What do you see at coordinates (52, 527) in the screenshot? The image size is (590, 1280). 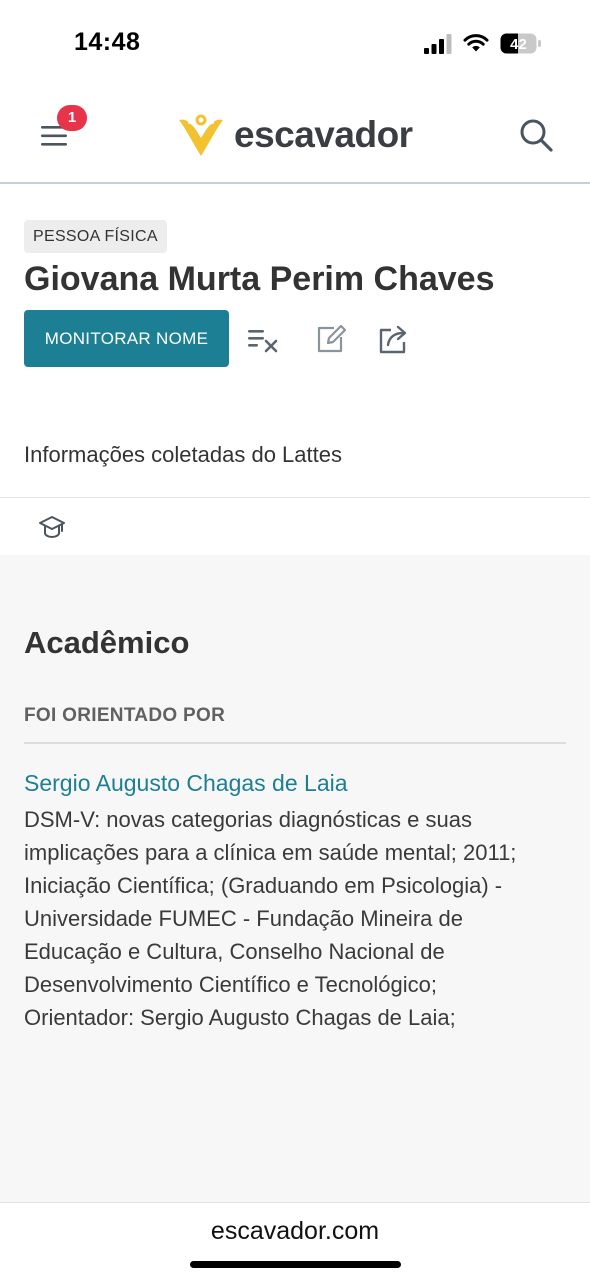 I see `graduation-cap-icon` at bounding box center [52, 527].